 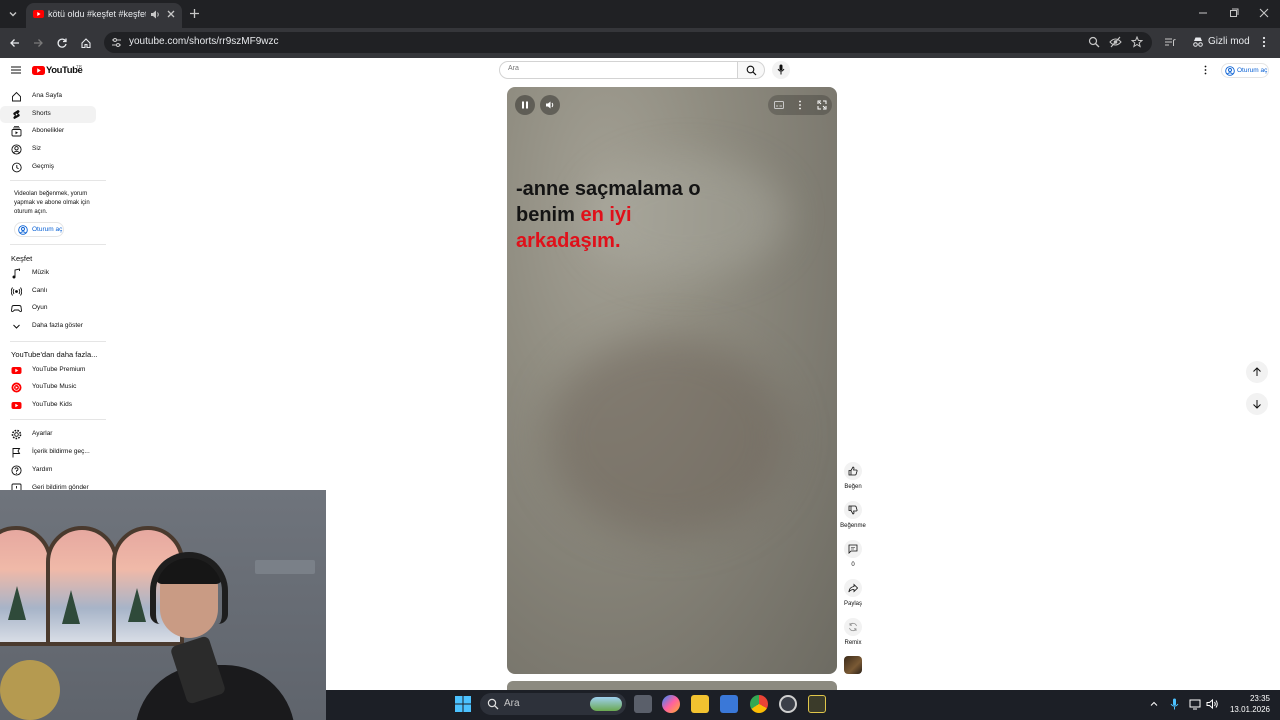 I want to click on hamburger-menu-icon, so click(x=16, y=70).